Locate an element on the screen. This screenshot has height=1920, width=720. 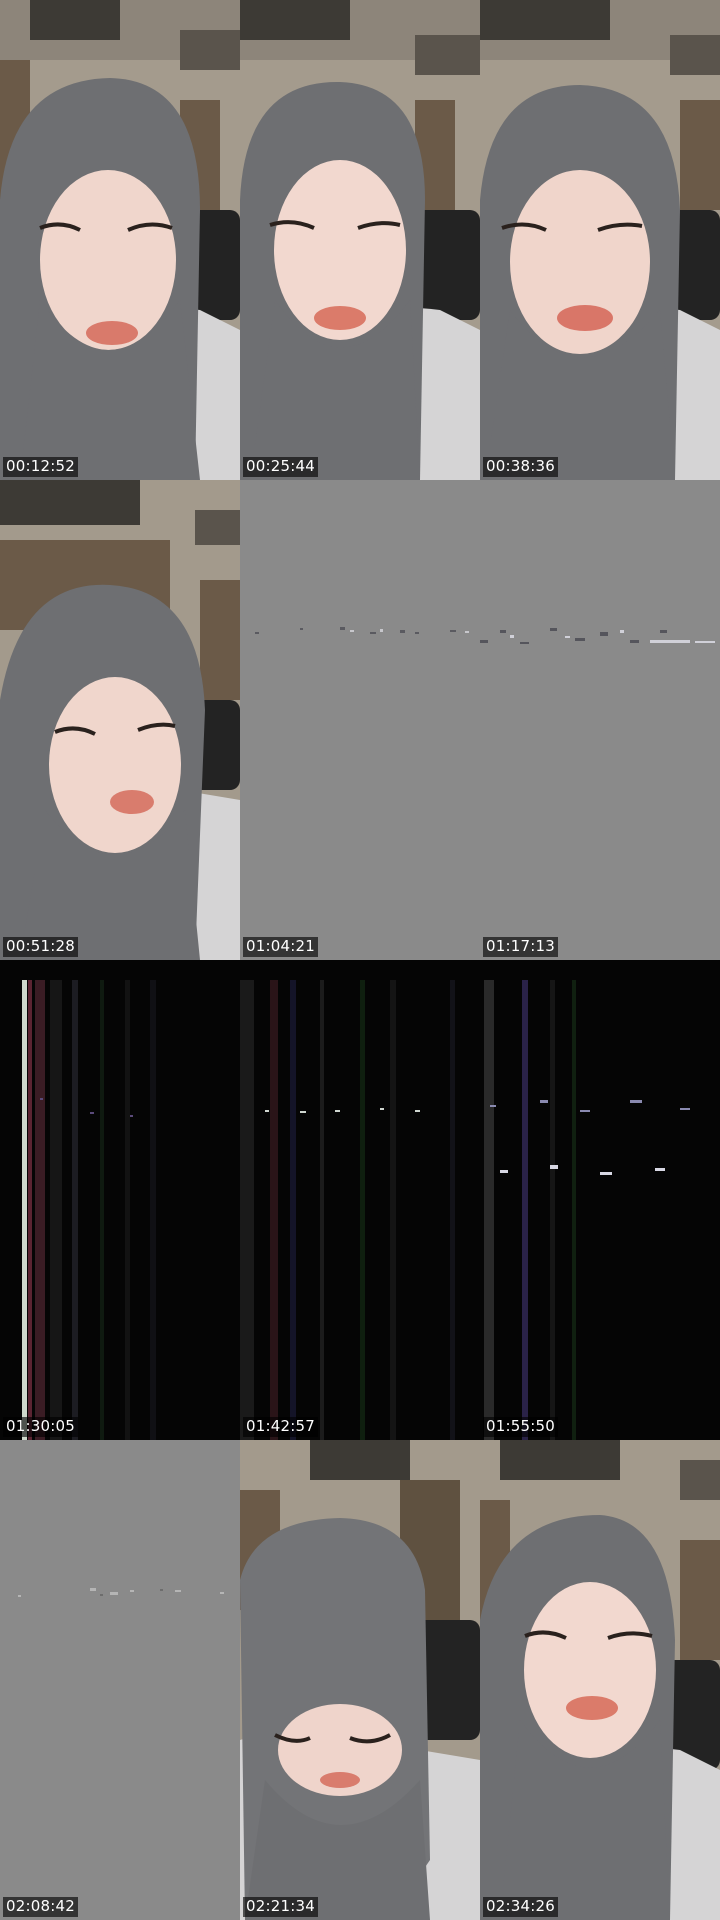
timestamp-label: 01:42:57 is located at coordinates (280, 1427).